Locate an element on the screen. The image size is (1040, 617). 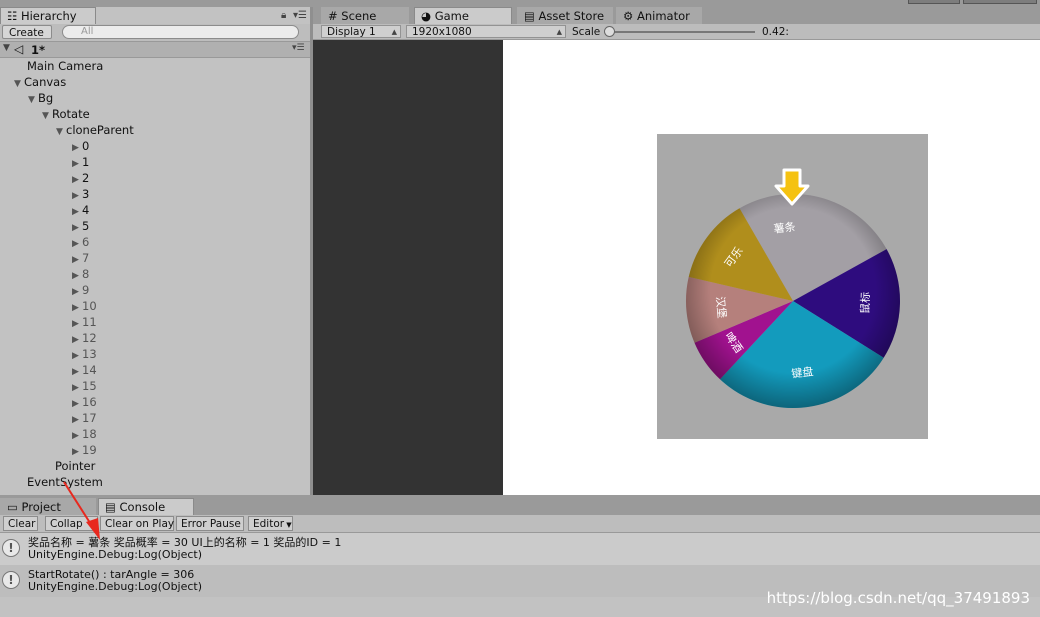
tree-item-label: 10 is located at coordinates (89, 306).